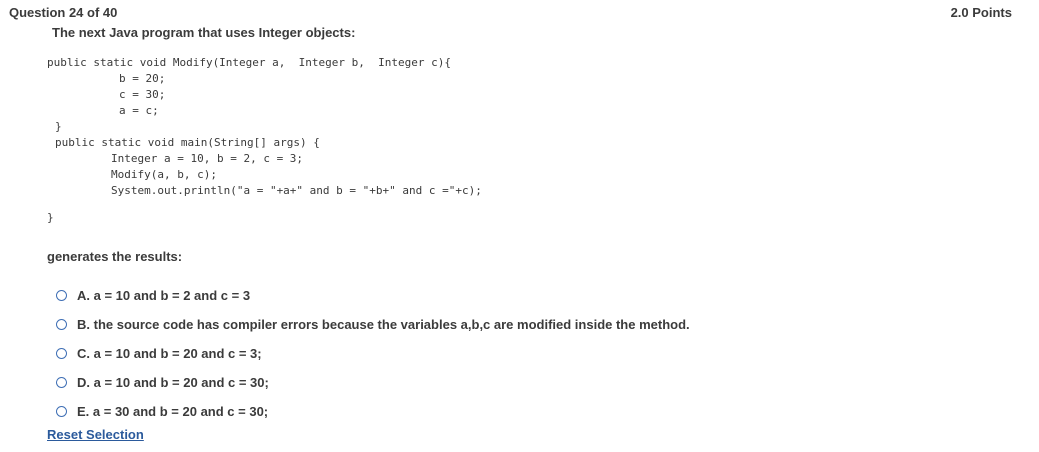 This screenshot has width=1039, height=452. I want to click on question-prompt: generates the results:, so click(115, 256).